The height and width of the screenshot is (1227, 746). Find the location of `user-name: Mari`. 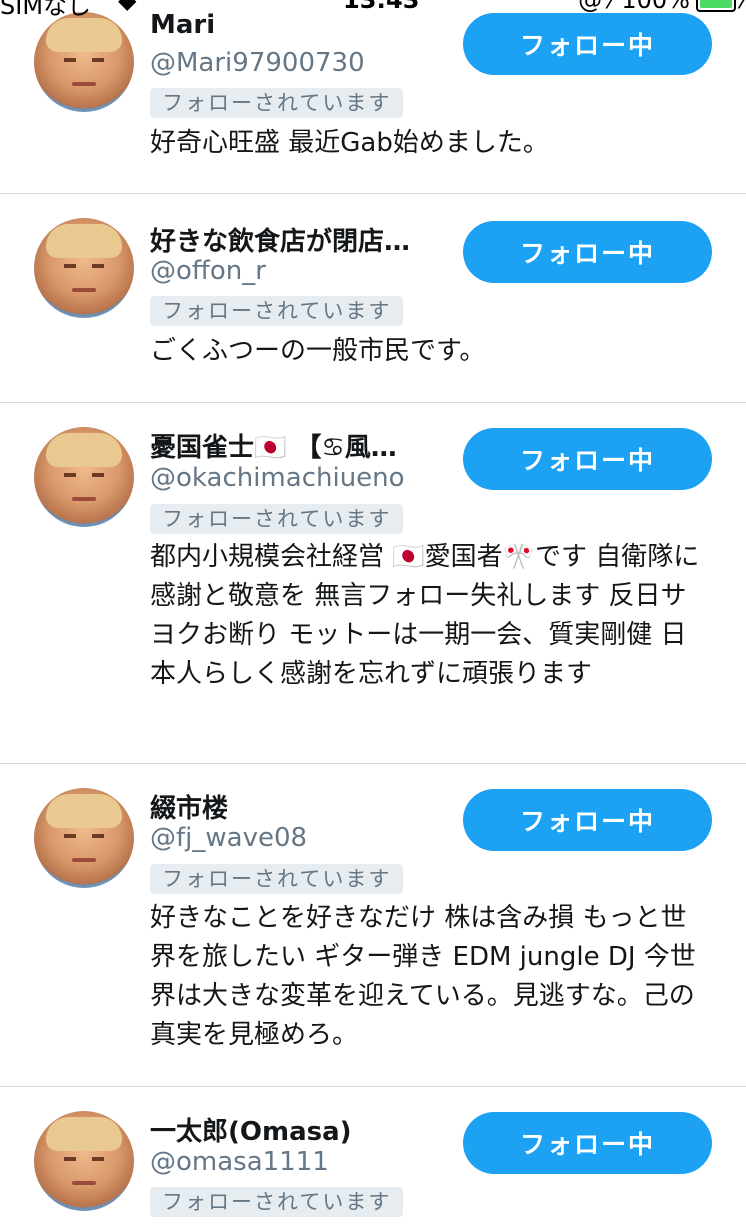

user-name: Mari is located at coordinates (183, 25).